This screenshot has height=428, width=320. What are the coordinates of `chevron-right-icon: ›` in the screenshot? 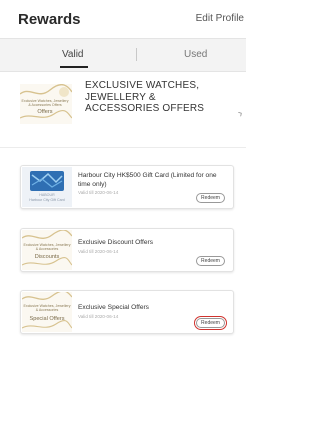 It's located at (240, 113).